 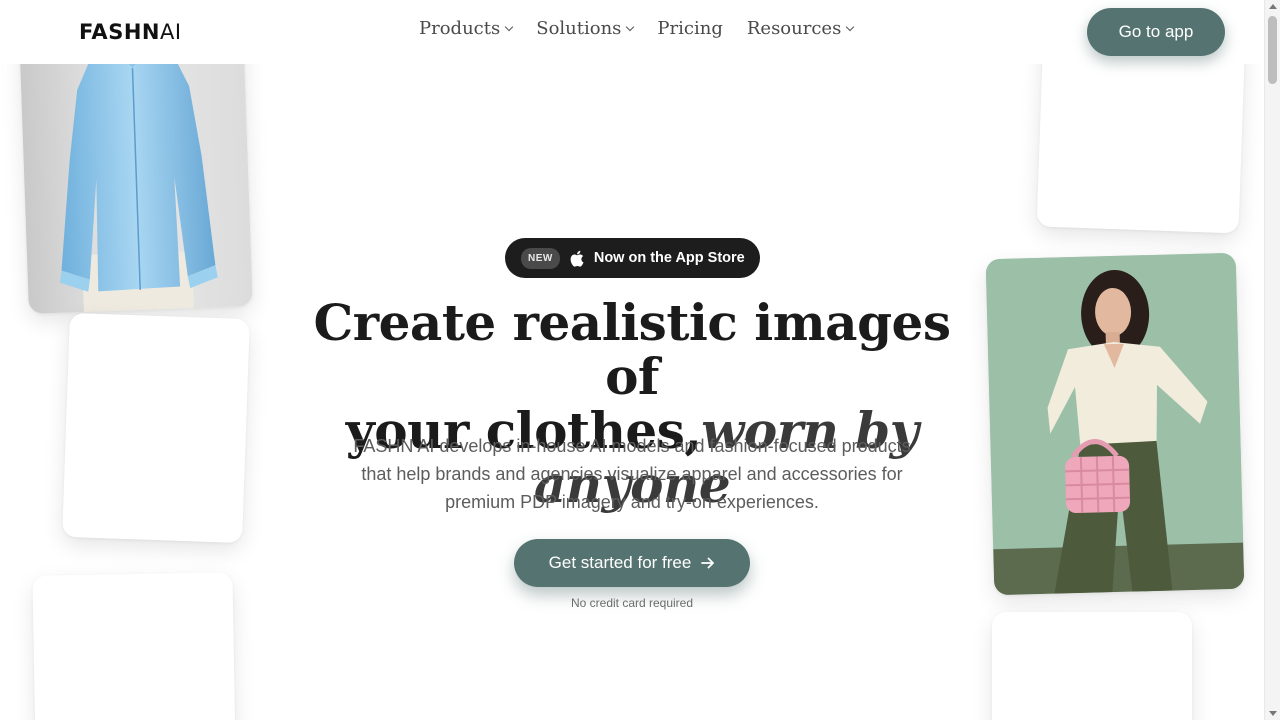 I want to click on logo-bold-text: FASHN, so click(x=119, y=32).